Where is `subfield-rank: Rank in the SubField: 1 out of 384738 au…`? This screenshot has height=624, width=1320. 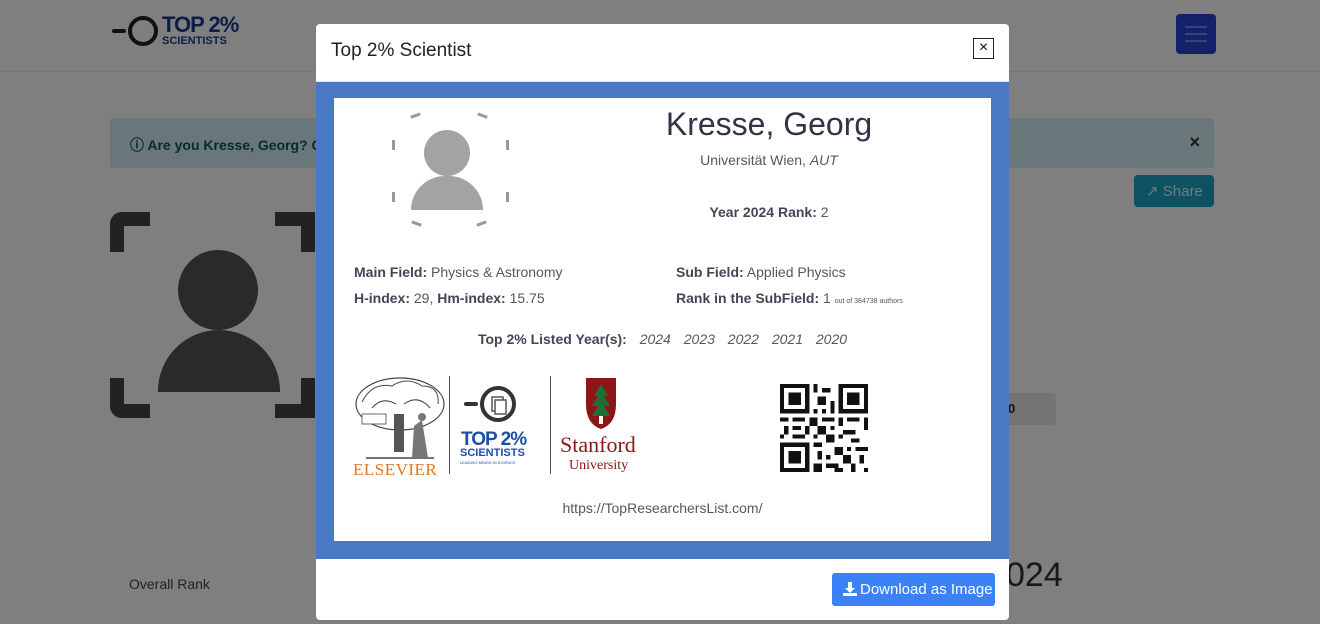 subfield-rank: Rank in the SubField: 1 out of 384738 au… is located at coordinates (789, 298).